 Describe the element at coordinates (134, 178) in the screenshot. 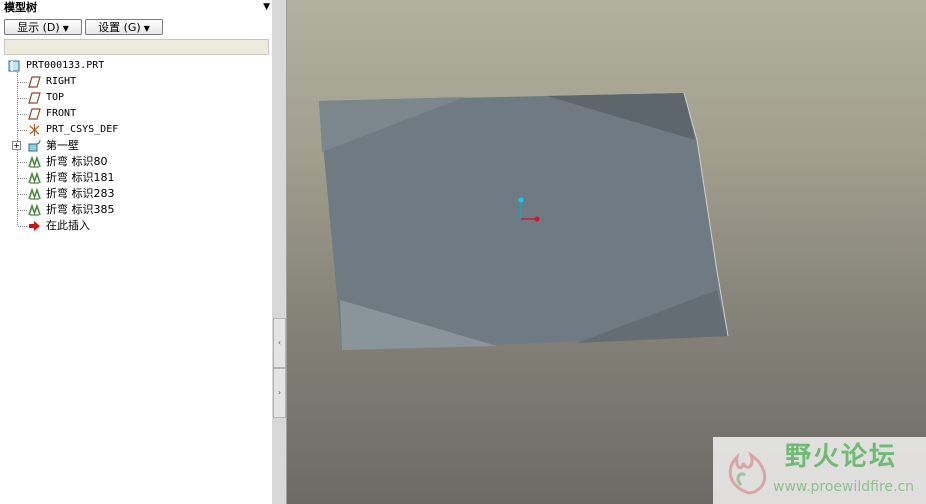

I see `tree-item-bend-181: 折弯 标识181` at that location.